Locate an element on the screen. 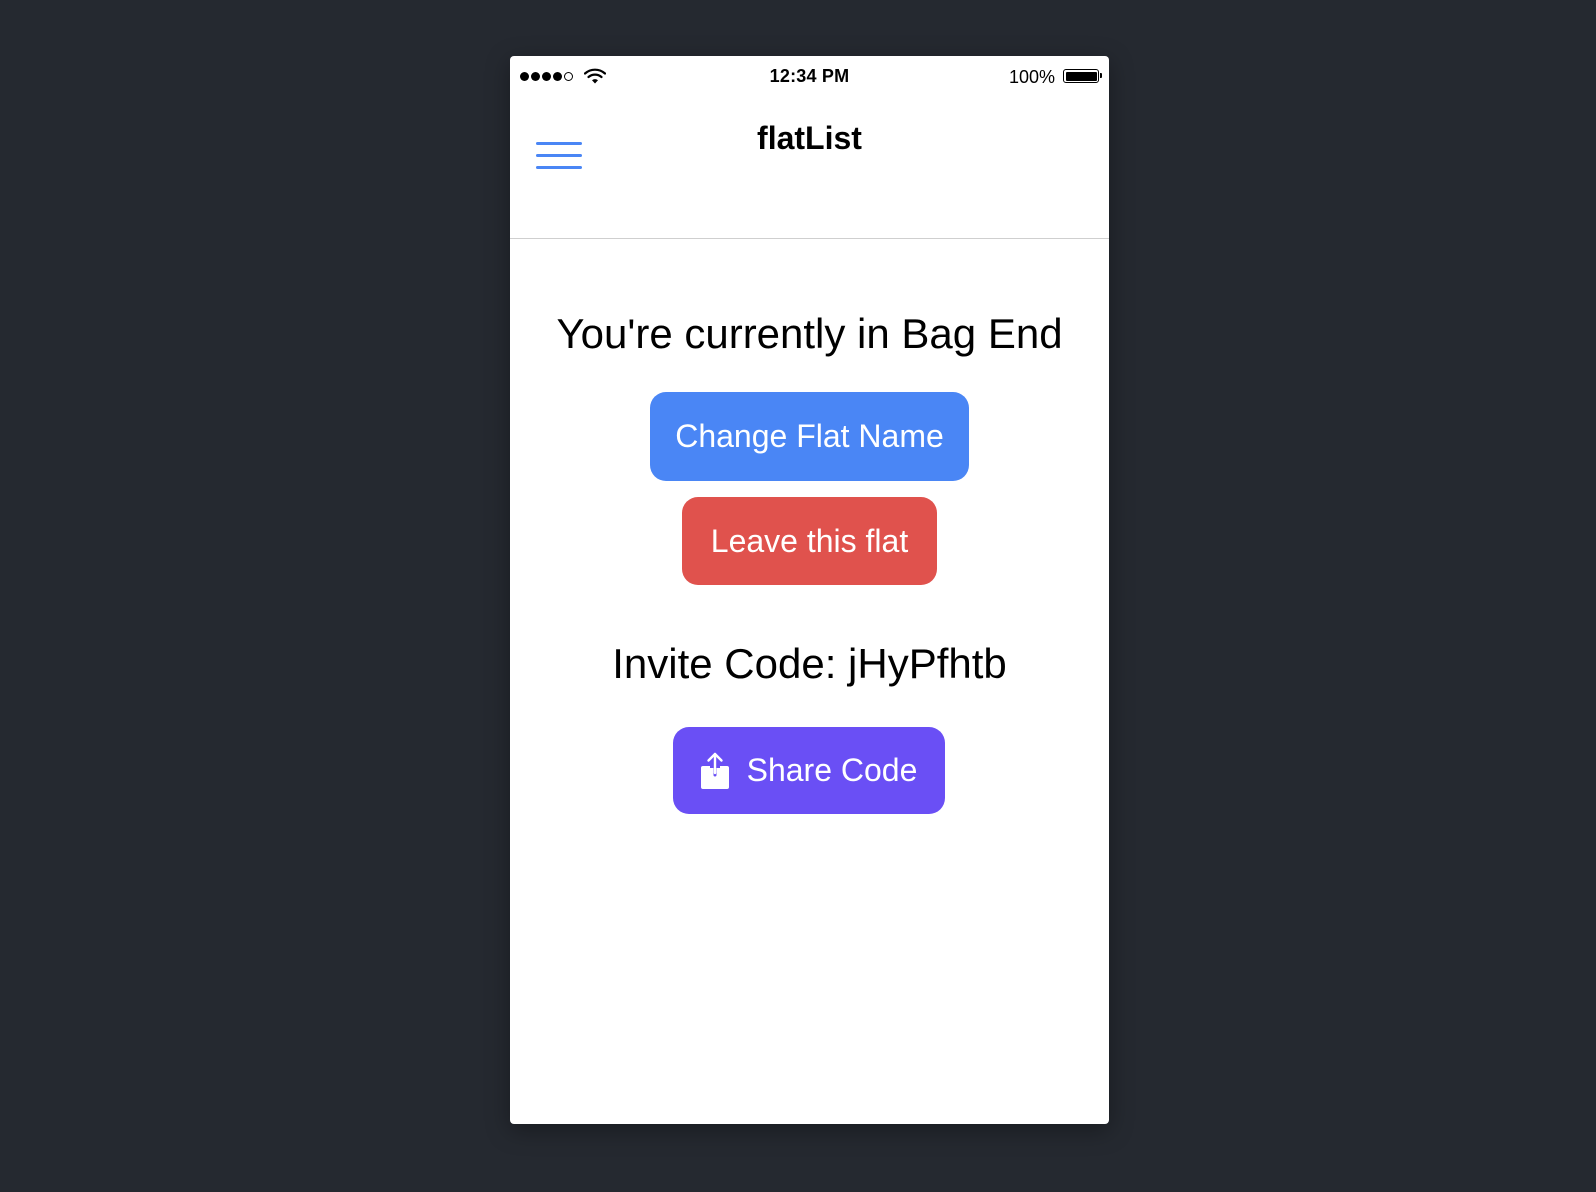 Image resolution: width=1596 pixels, height=1192 pixels. share-code-label: Share Code is located at coordinates (832, 770).